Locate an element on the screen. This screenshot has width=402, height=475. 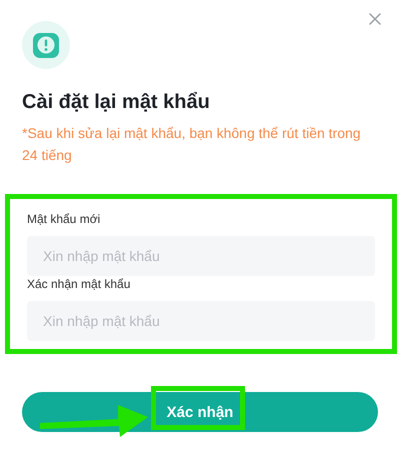
field-label: Xác nhận mật khẩu is located at coordinates (79, 284).